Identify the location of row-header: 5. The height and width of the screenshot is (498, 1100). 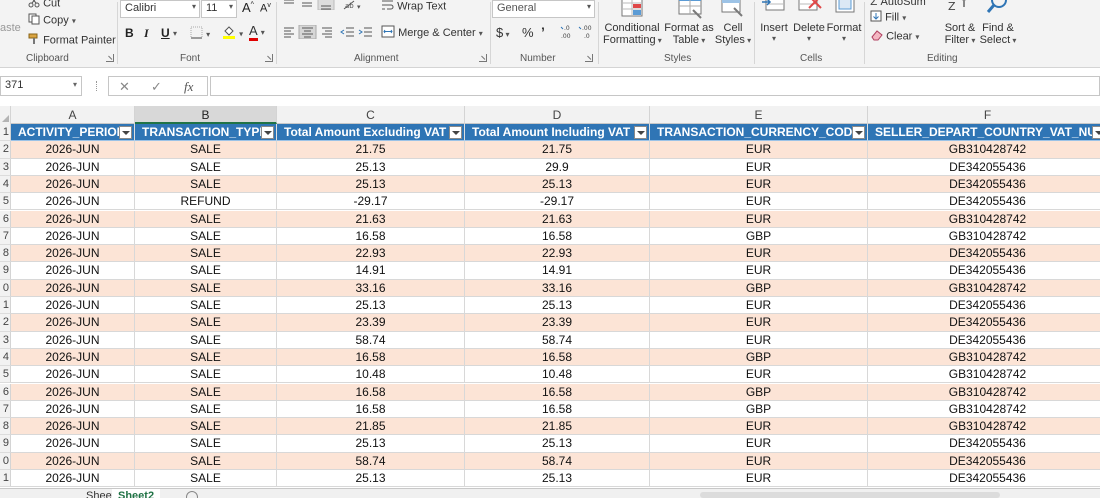
(5, 202).